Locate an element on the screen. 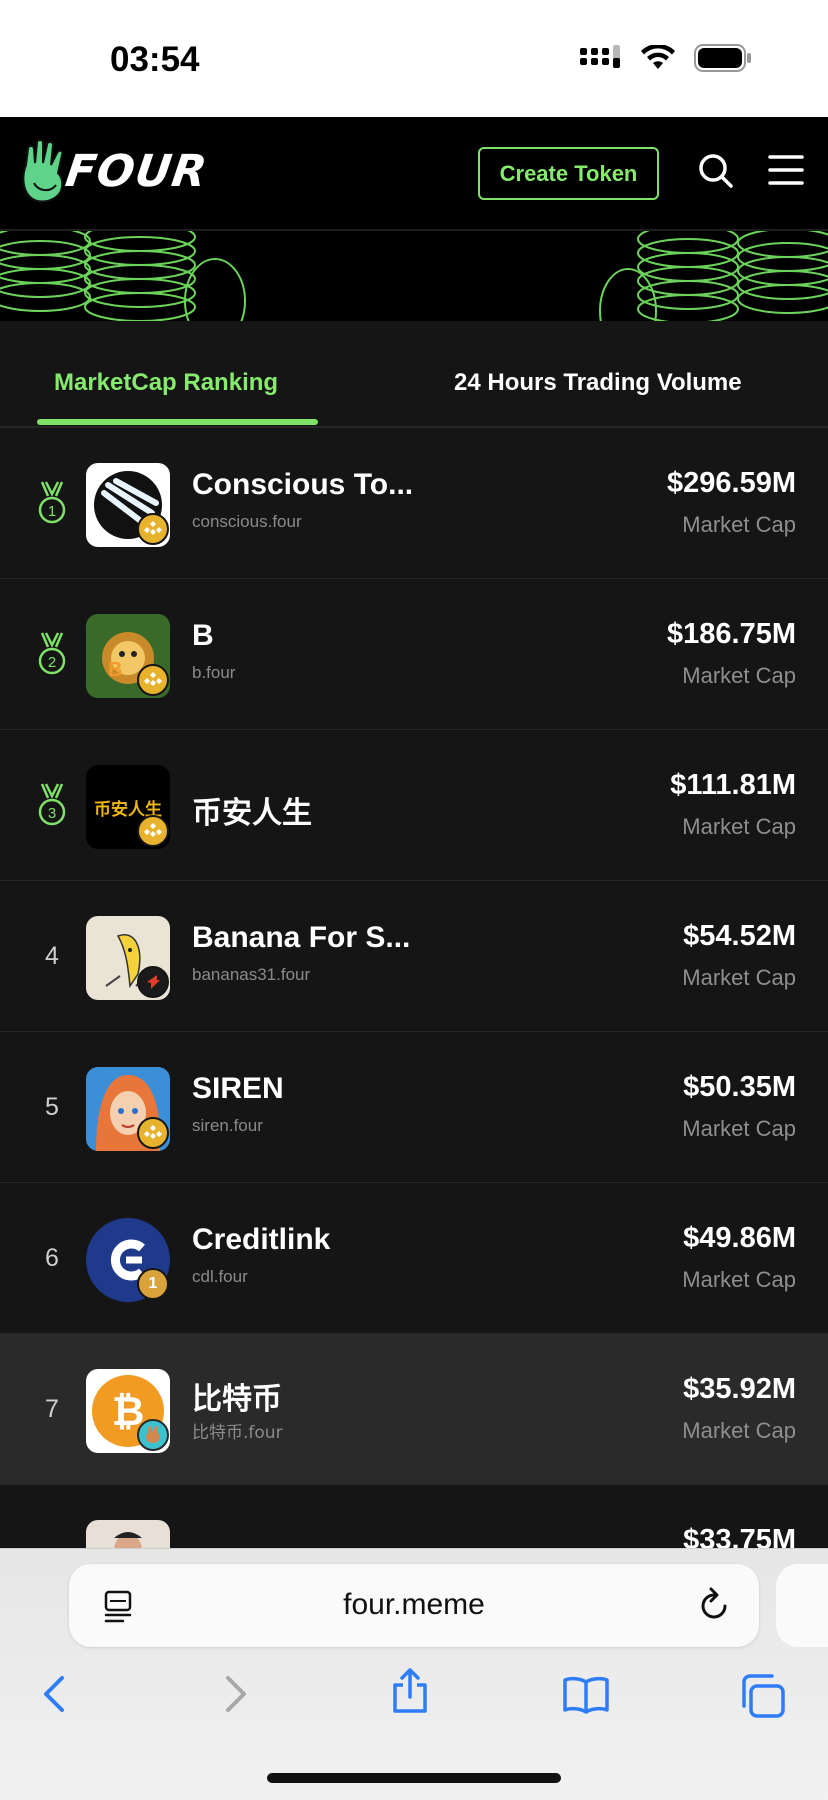 Image resolution: width=828 pixels, height=1800 pixels. tab-marketcap-ranking: MarketCap Ranking is located at coordinates (166, 383).